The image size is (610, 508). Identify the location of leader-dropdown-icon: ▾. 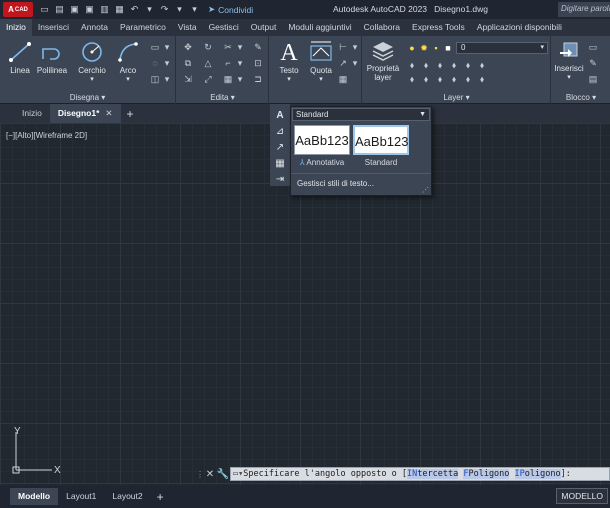
(355, 63).